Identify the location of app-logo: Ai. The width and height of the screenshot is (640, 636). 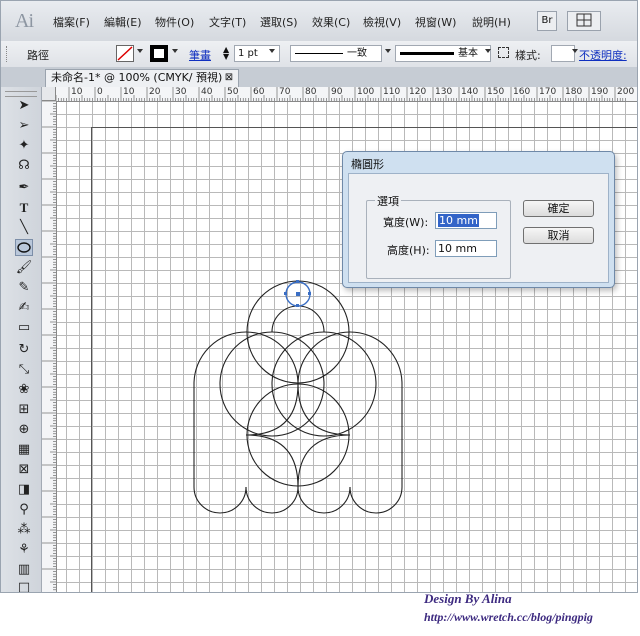
(24, 21).